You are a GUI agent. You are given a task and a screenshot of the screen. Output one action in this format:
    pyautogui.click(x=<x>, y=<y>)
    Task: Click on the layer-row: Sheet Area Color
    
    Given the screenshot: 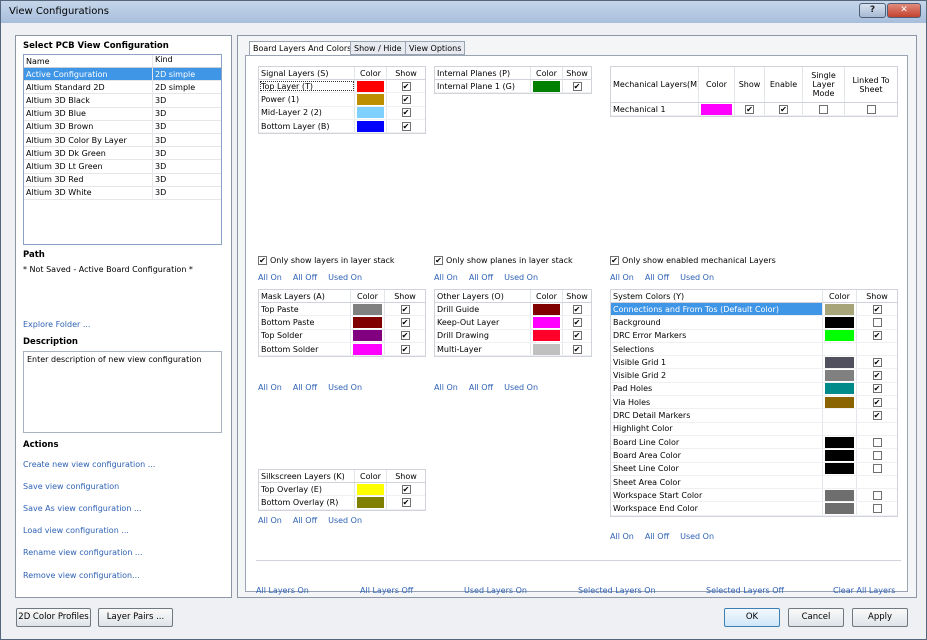 What is the action you would take?
    pyautogui.click(x=754, y=482)
    